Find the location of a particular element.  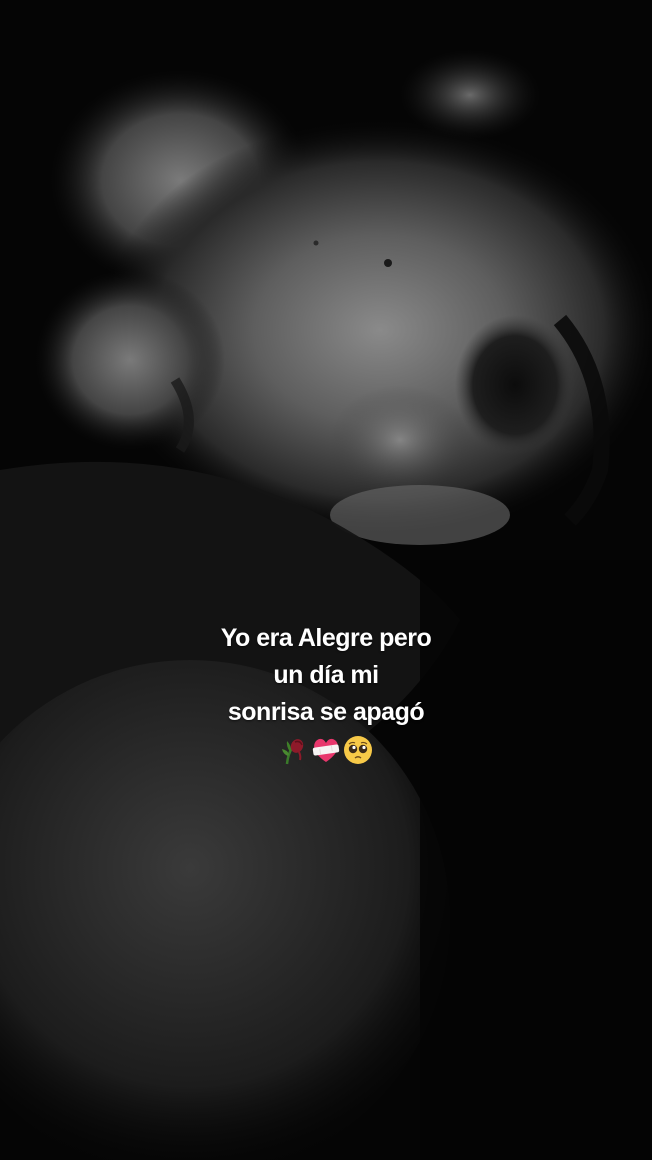

mending-heart-icon is located at coordinates (326, 750).